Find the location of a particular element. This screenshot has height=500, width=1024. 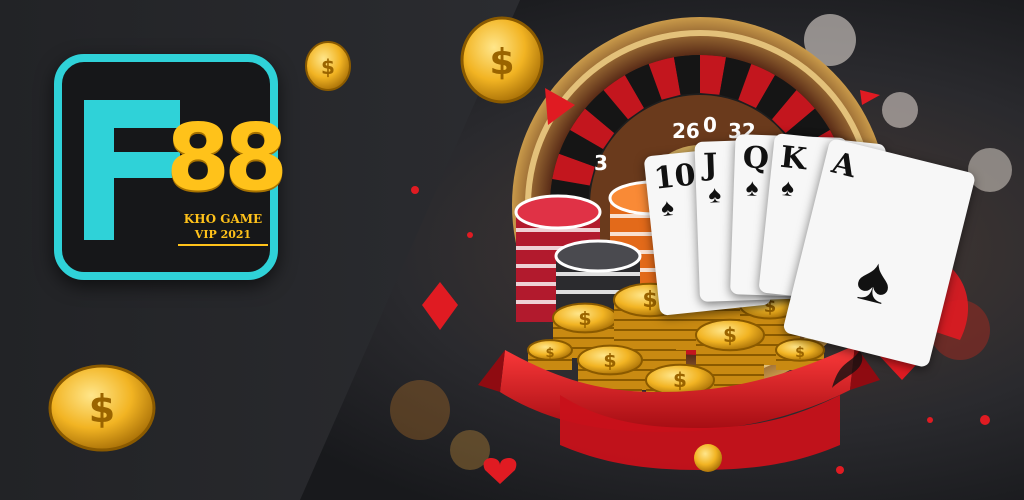

card-rank: Q is located at coordinates (756, 158).